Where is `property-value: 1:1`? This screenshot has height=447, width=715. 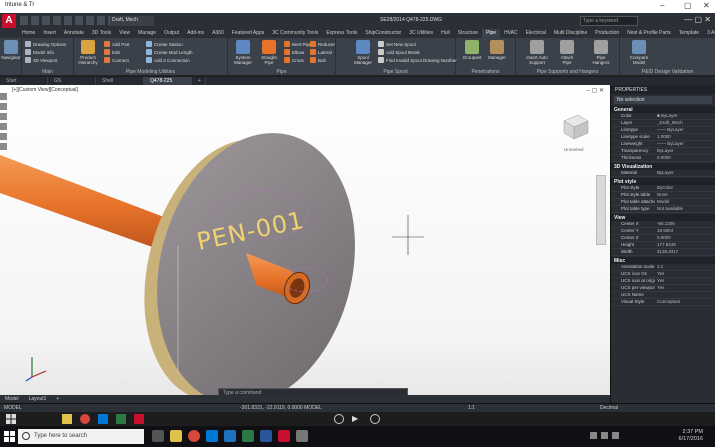 property-value: 1:1 is located at coordinates (685, 267).